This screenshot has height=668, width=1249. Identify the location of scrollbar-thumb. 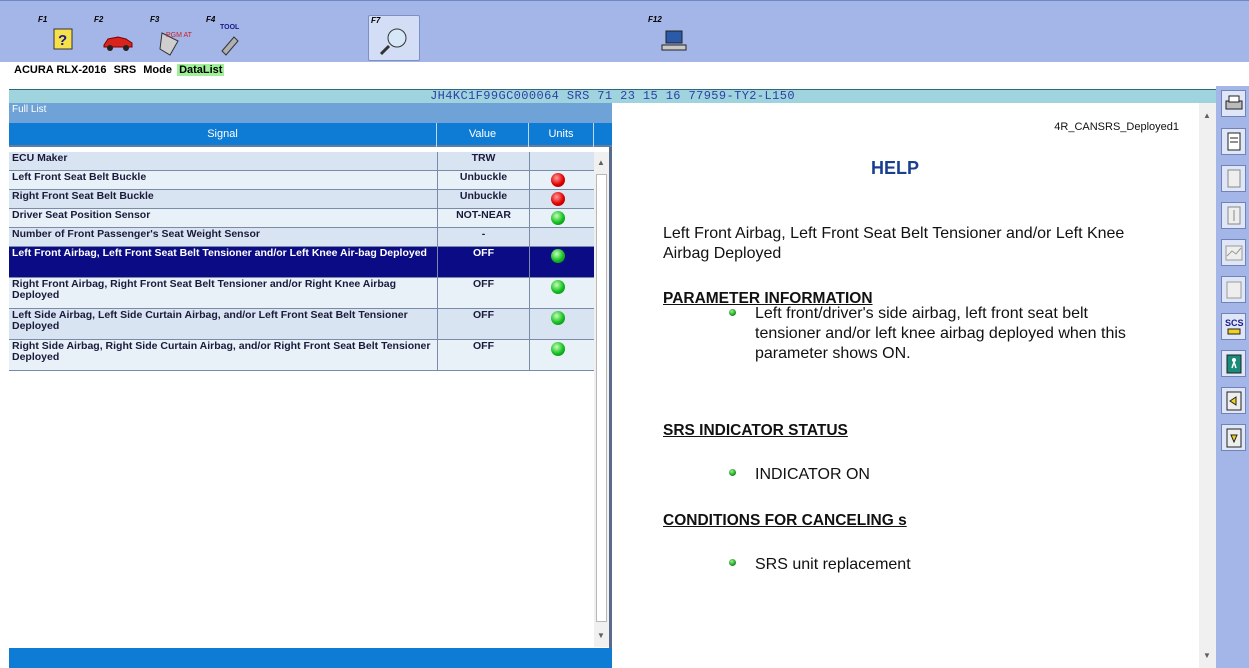
(601, 398).